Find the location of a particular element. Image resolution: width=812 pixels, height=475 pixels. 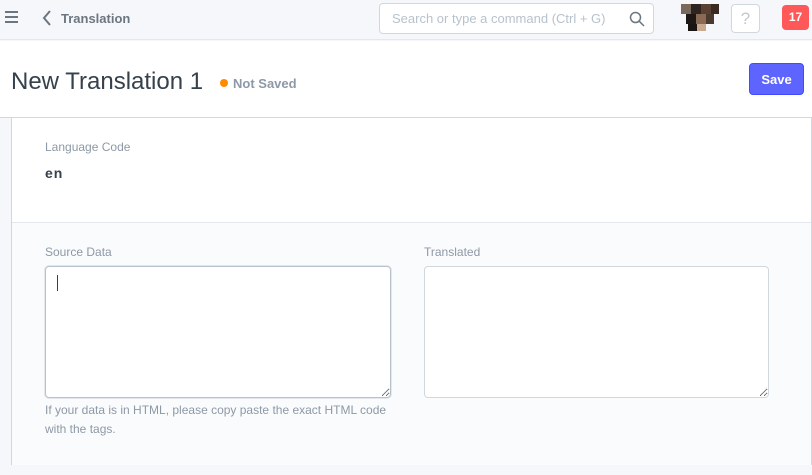

breadcrumb: Translation is located at coordinates (95, 18).